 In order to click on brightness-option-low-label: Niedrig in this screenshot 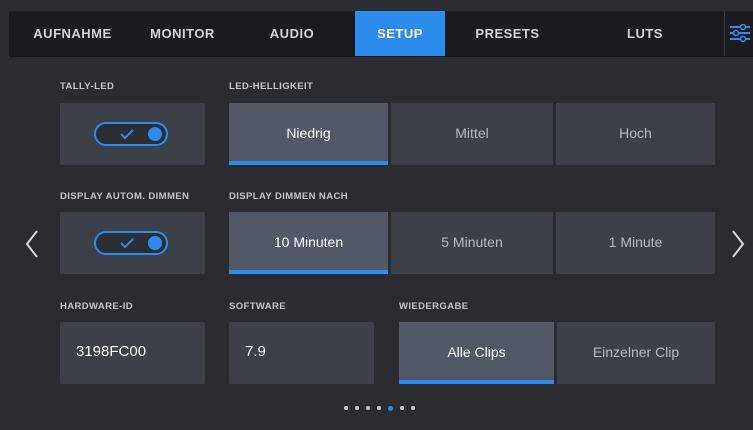, I will do `click(308, 133)`.